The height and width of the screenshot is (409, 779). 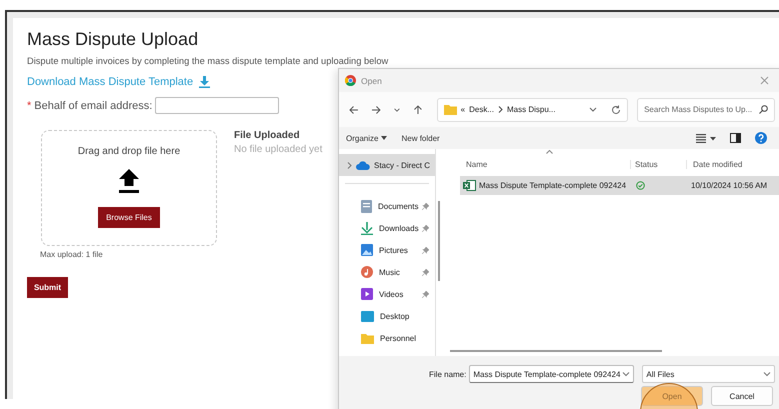 What do you see at coordinates (129, 217) in the screenshot?
I see `browse-files-button: Browse Files` at bounding box center [129, 217].